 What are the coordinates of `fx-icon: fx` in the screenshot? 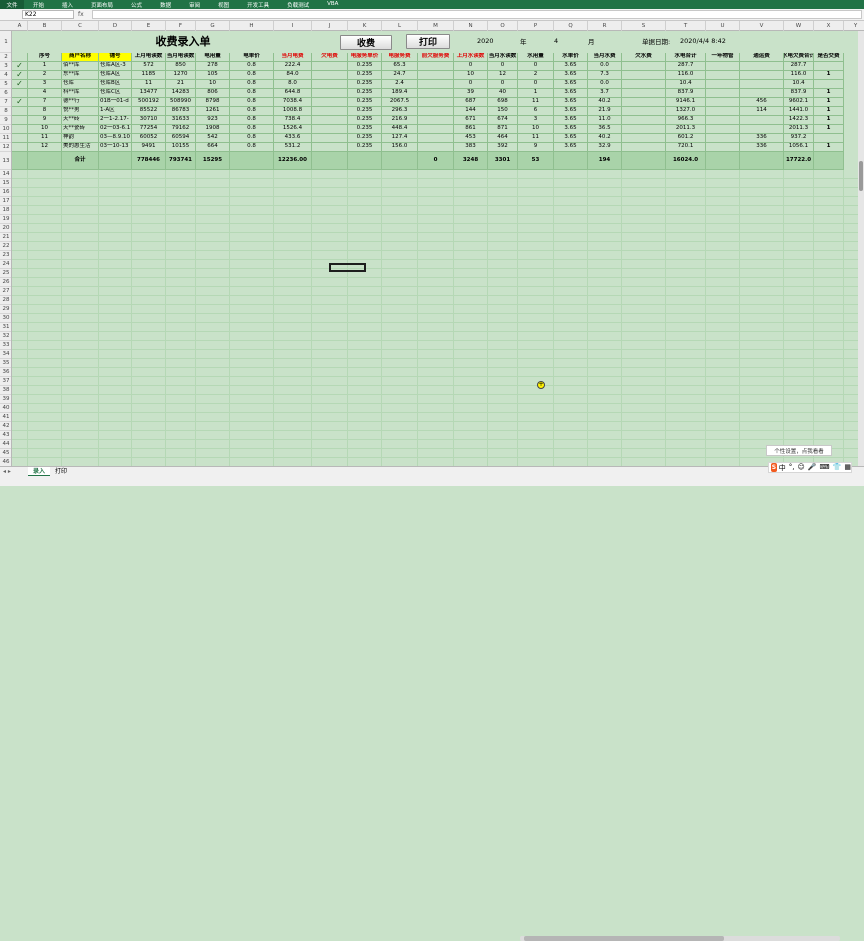 It's located at (81, 14).